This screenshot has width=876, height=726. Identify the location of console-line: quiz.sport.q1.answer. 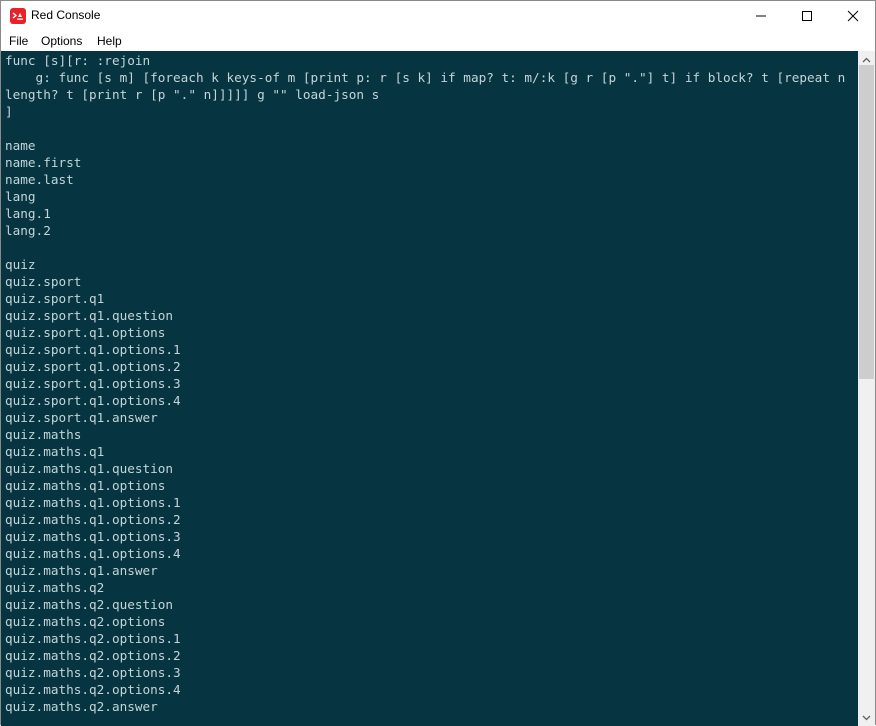
(81, 417).